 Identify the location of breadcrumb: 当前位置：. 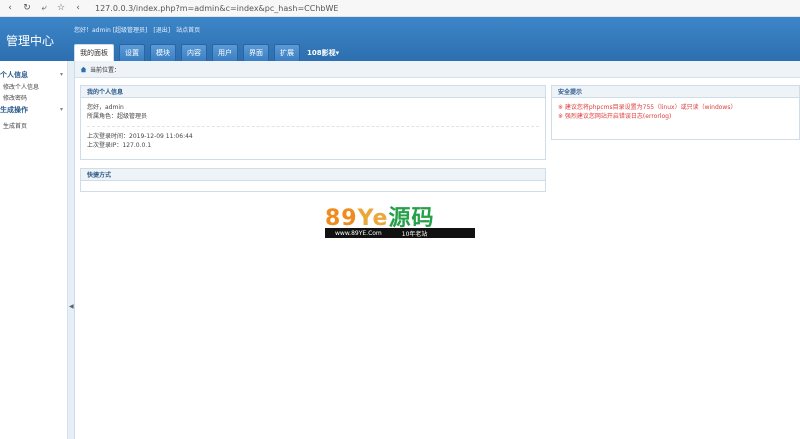
(437, 69).